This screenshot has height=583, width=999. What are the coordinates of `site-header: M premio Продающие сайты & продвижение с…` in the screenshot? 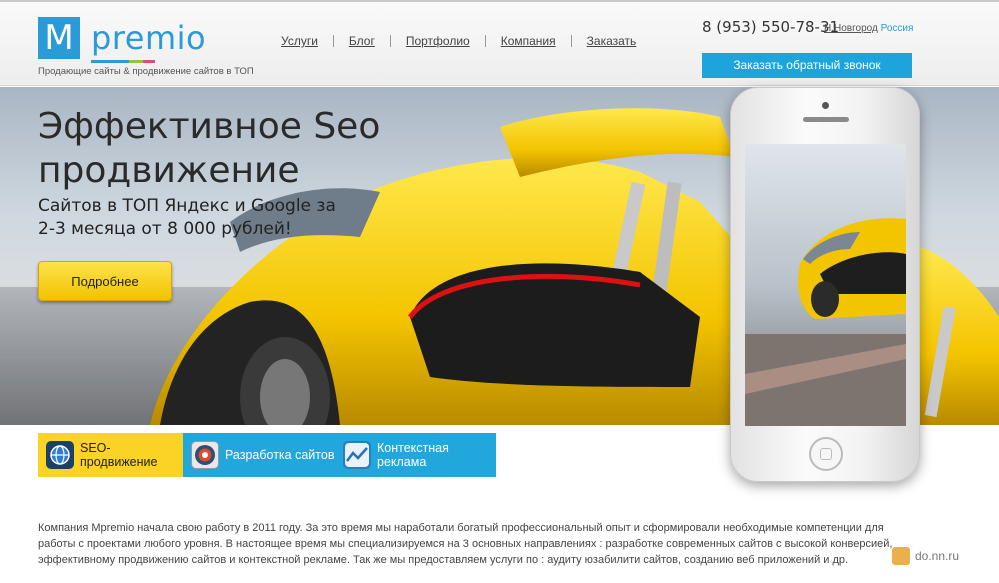 It's located at (499, 43).